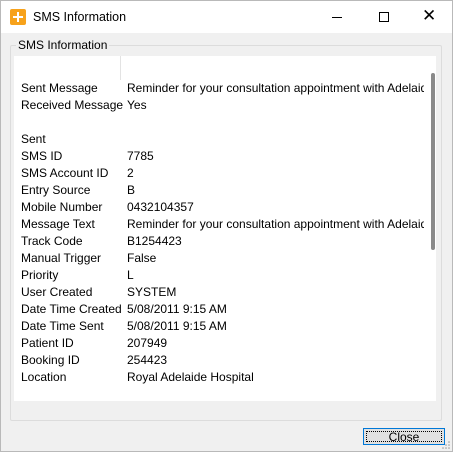 The image size is (453, 452). What do you see at coordinates (42, 156) in the screenshot?
I see `row-label: SMS ID` at bounding box center [42, 156].